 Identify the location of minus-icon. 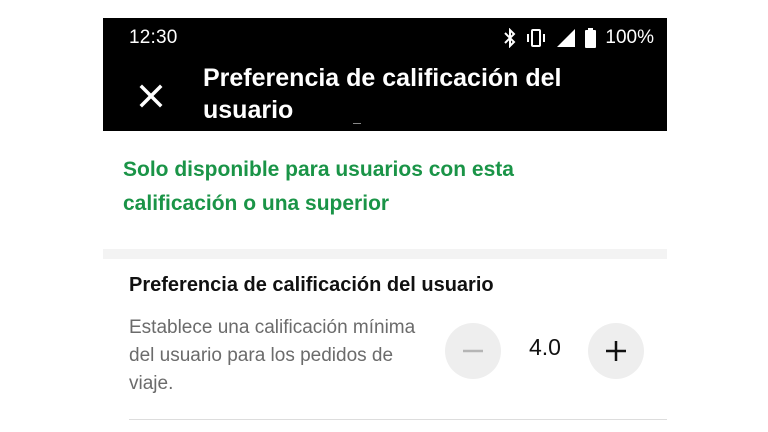
(473, 351).